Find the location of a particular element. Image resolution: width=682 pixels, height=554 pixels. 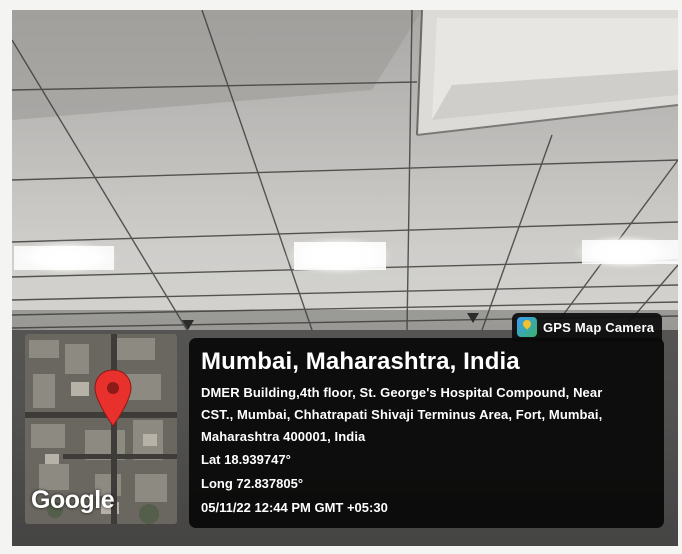

app-name-label: GPS Map Camera is located at coordinates (599, 327).